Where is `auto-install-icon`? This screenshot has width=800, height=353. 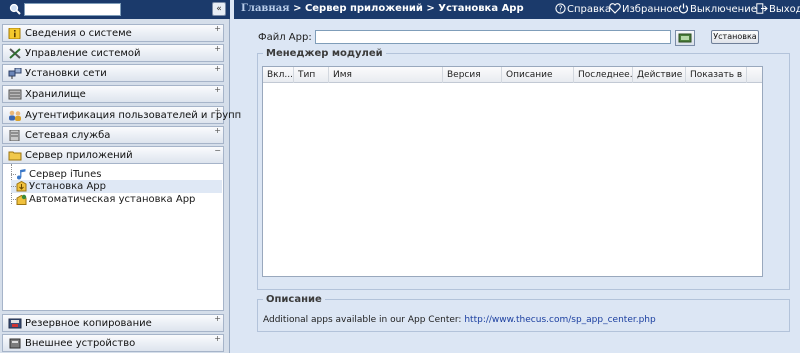 auto-install-icon is located at coordinates (21, 199).